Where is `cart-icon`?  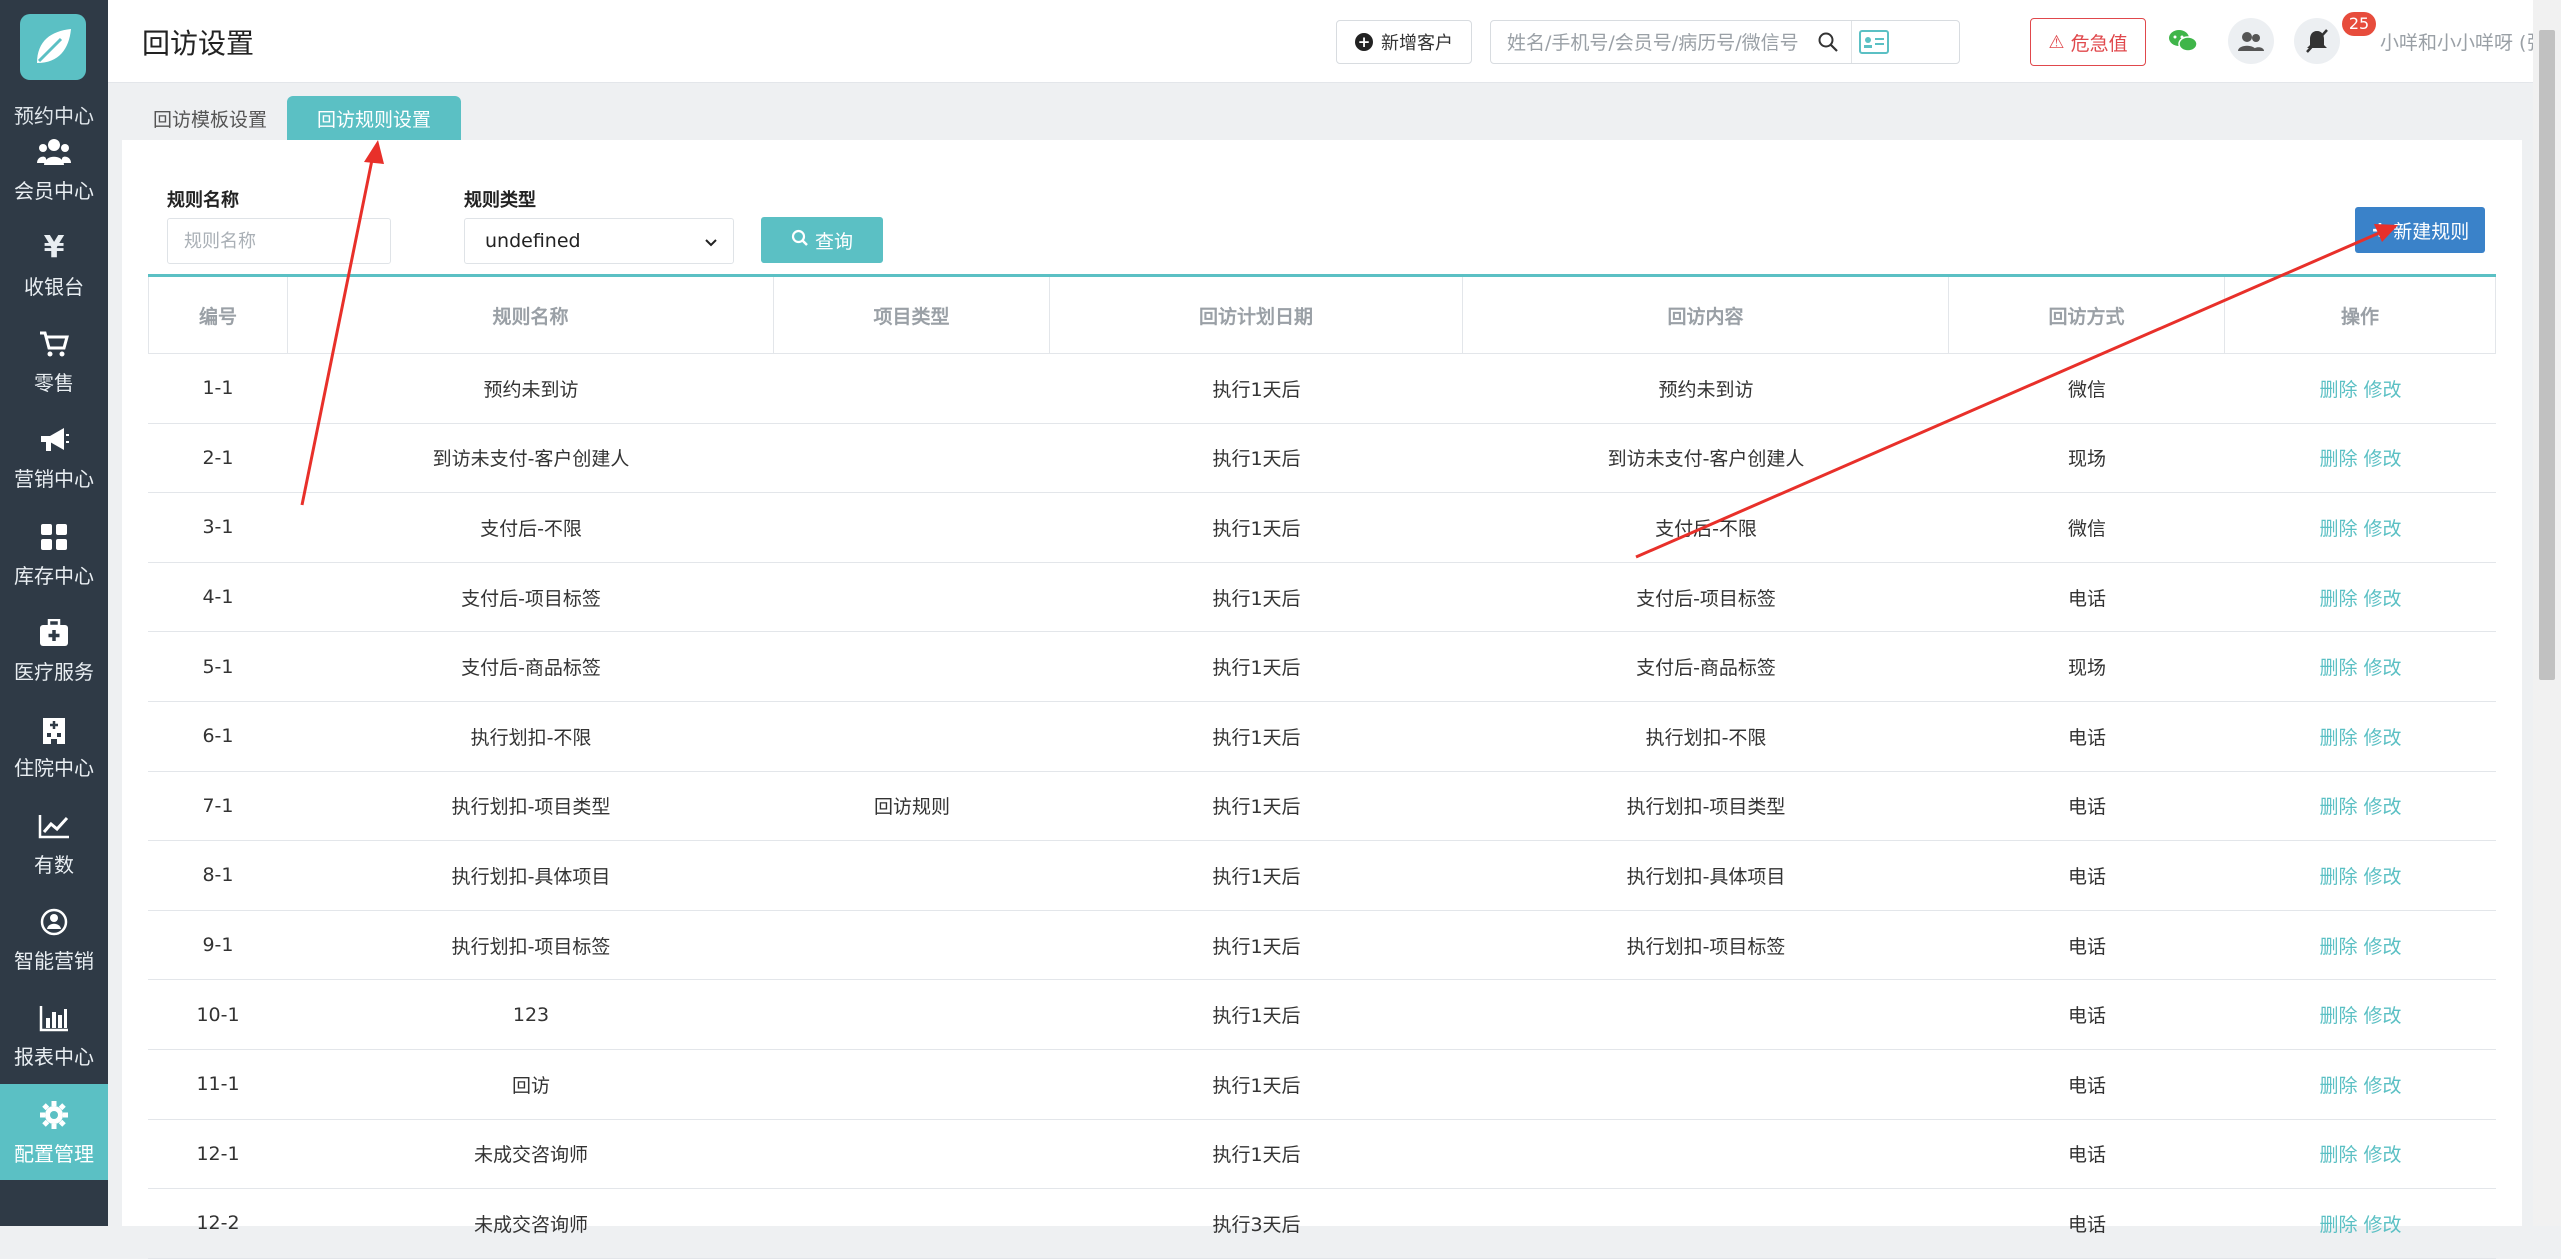
cart-icon is located at coordinates (54, 344).